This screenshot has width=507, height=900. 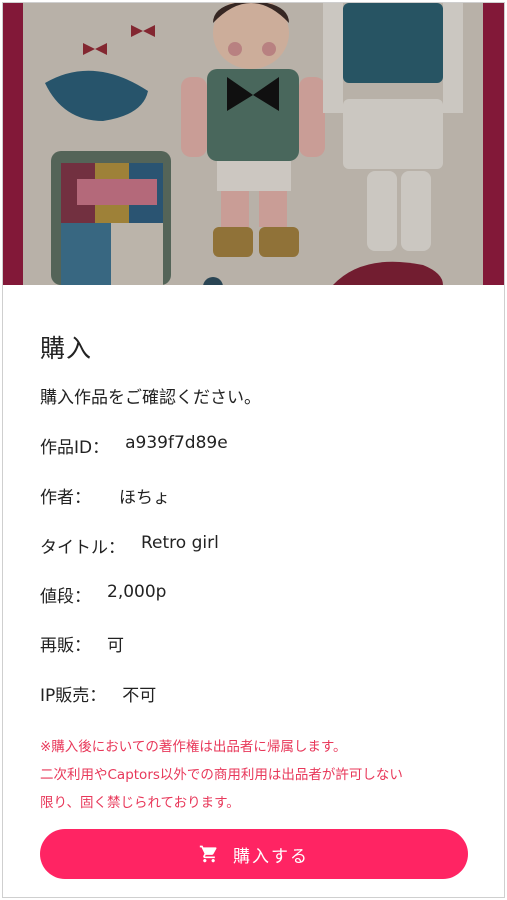 I want to click on field-label: 作者：, so click(x=65, y=498).